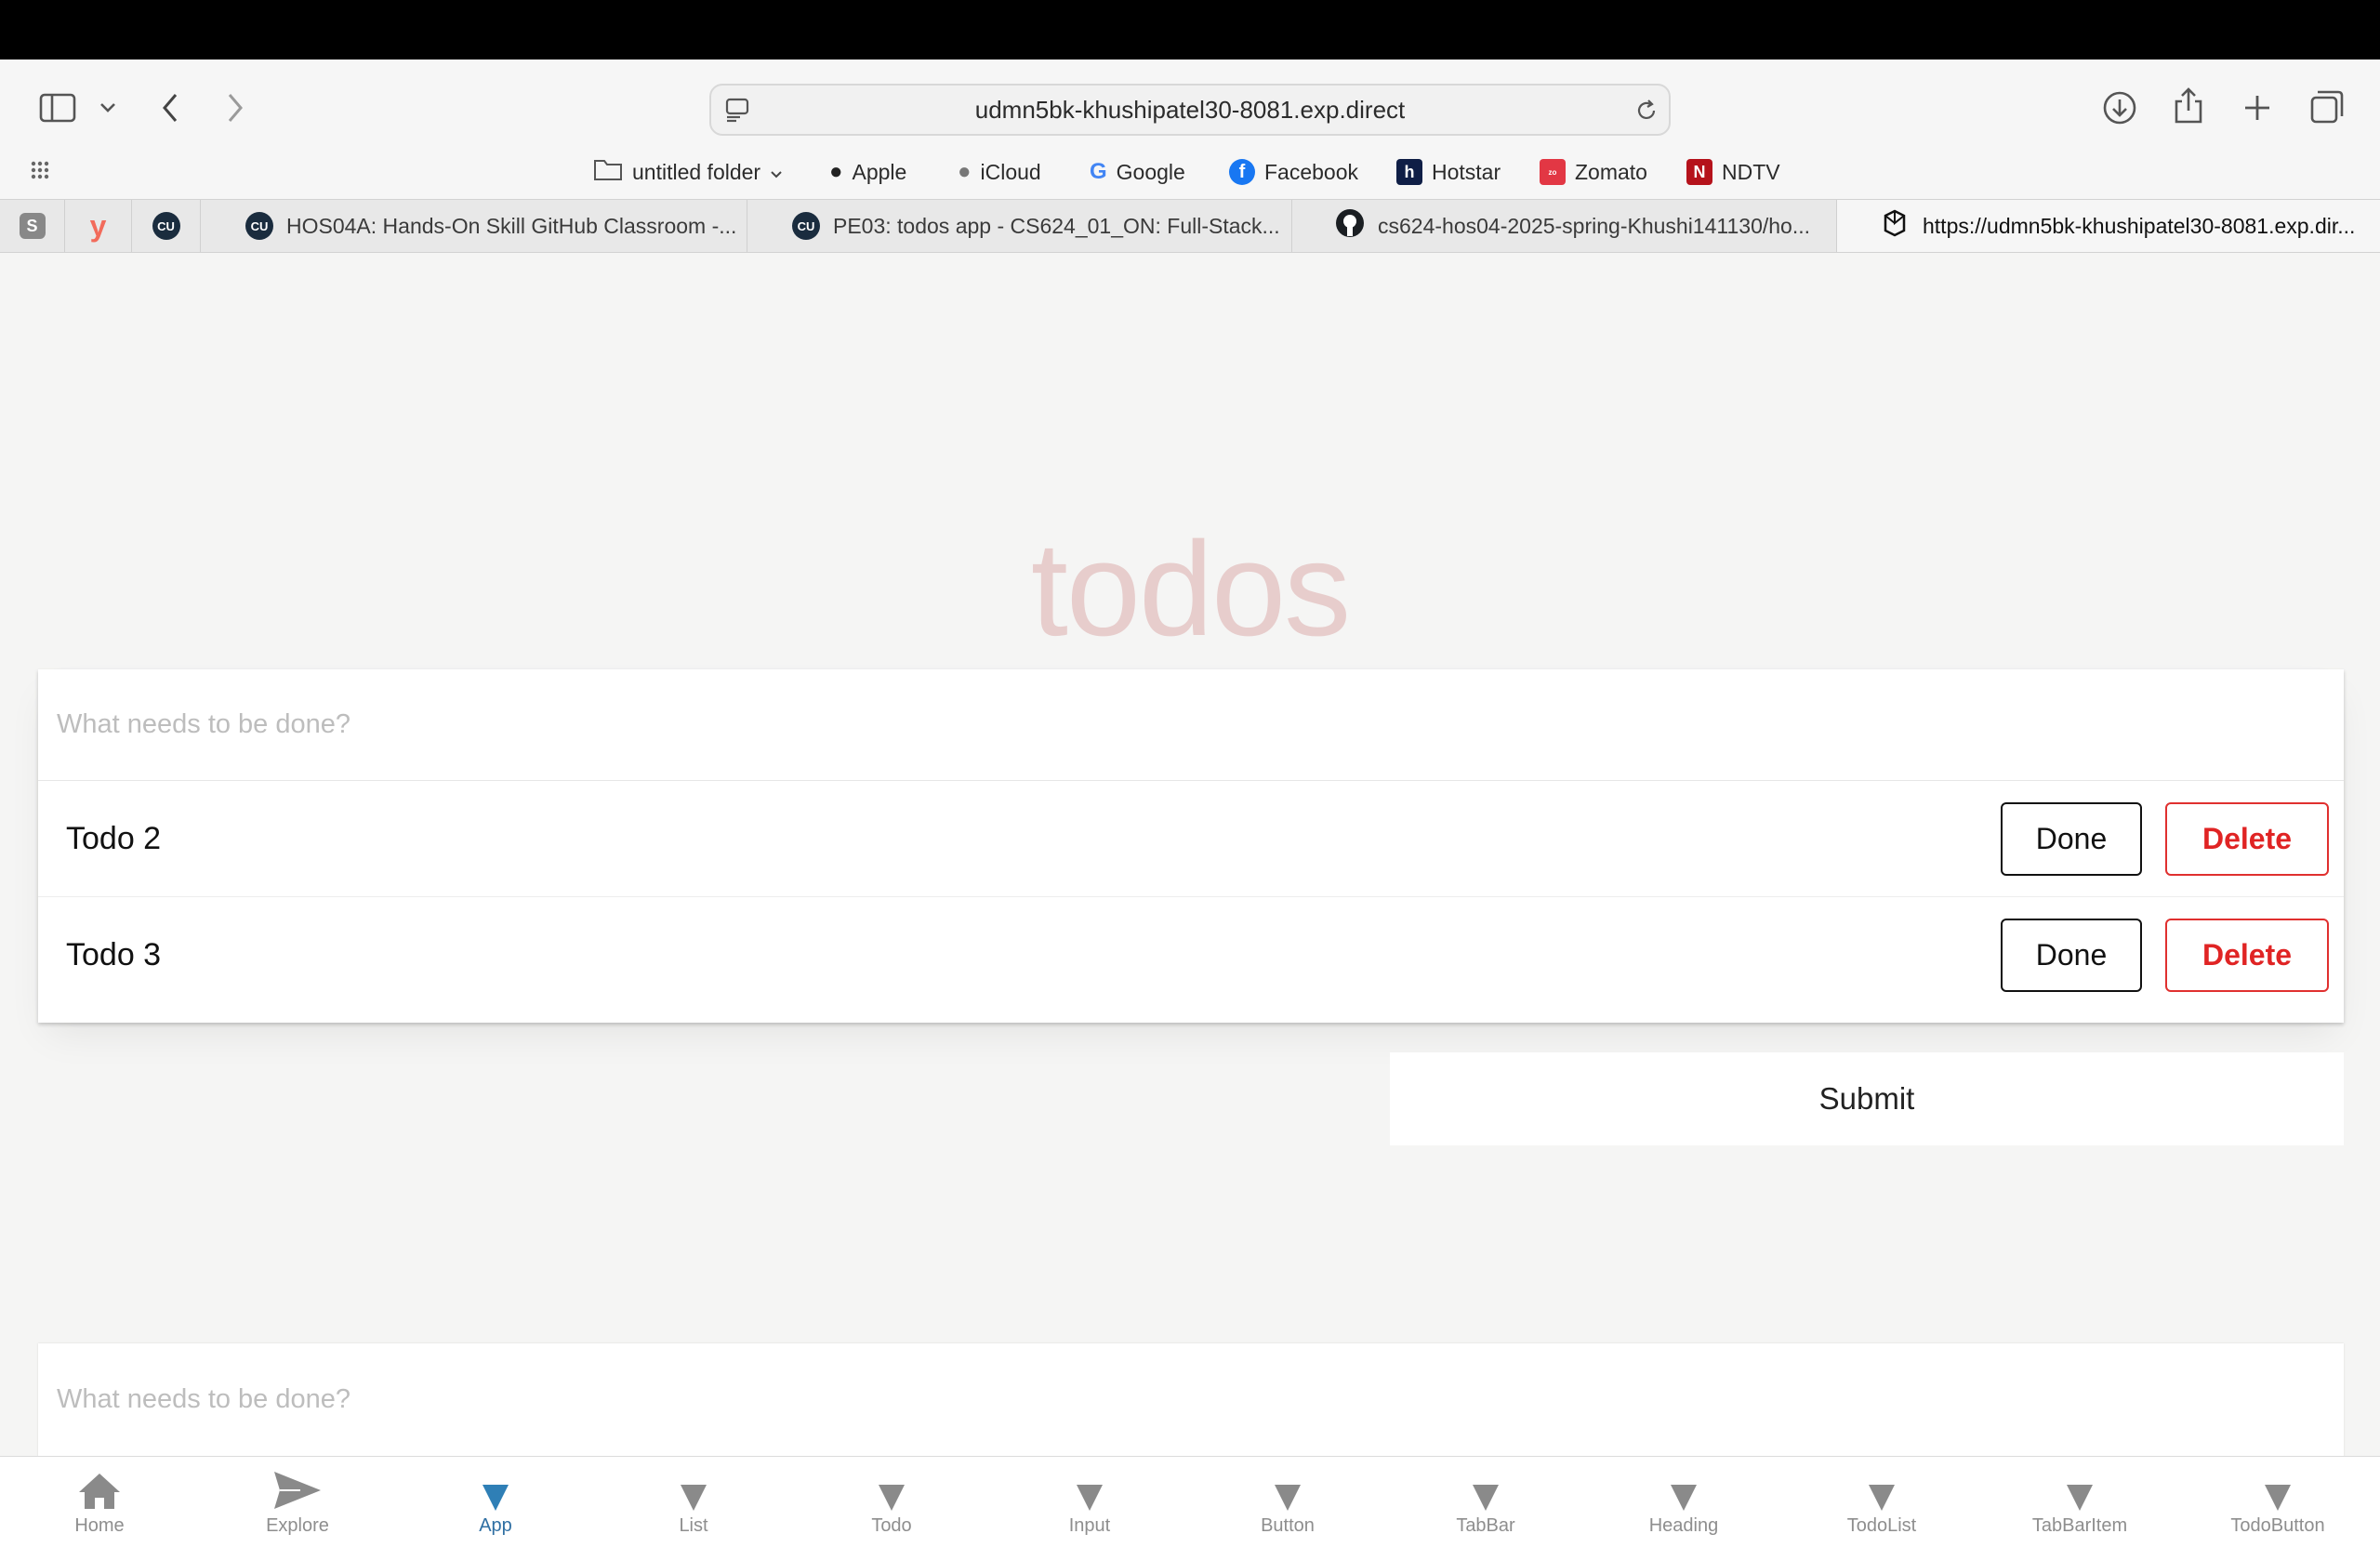 This screenshot has height=1547, width=2380. I want to click on todo-item: Todo 2 Done Delete, so click(1191, 839).